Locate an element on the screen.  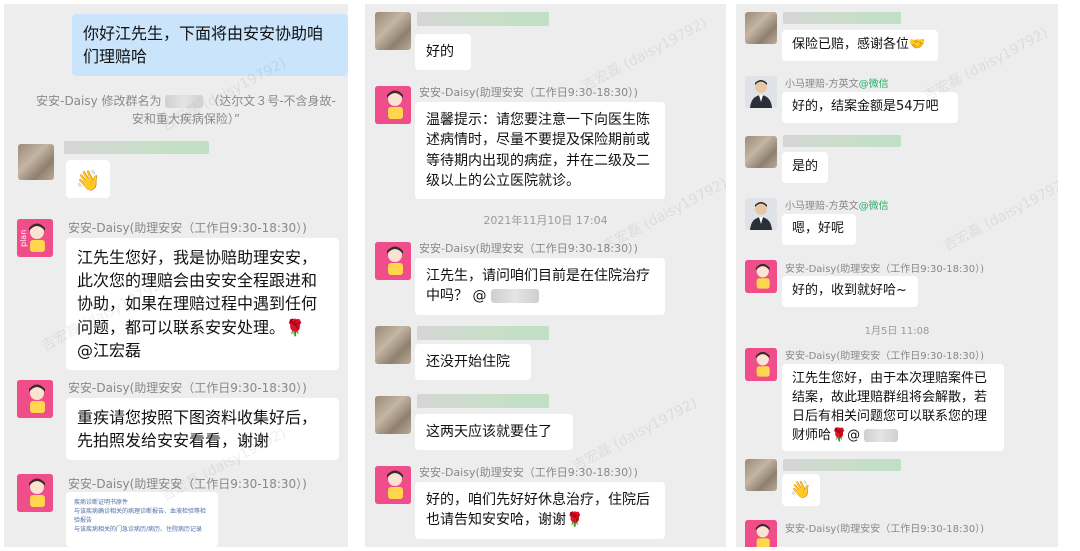
card-line: 与该疾病确诊相关的病理诊断报告、血液检验等检验报告 is located at coordinates (140, 516).